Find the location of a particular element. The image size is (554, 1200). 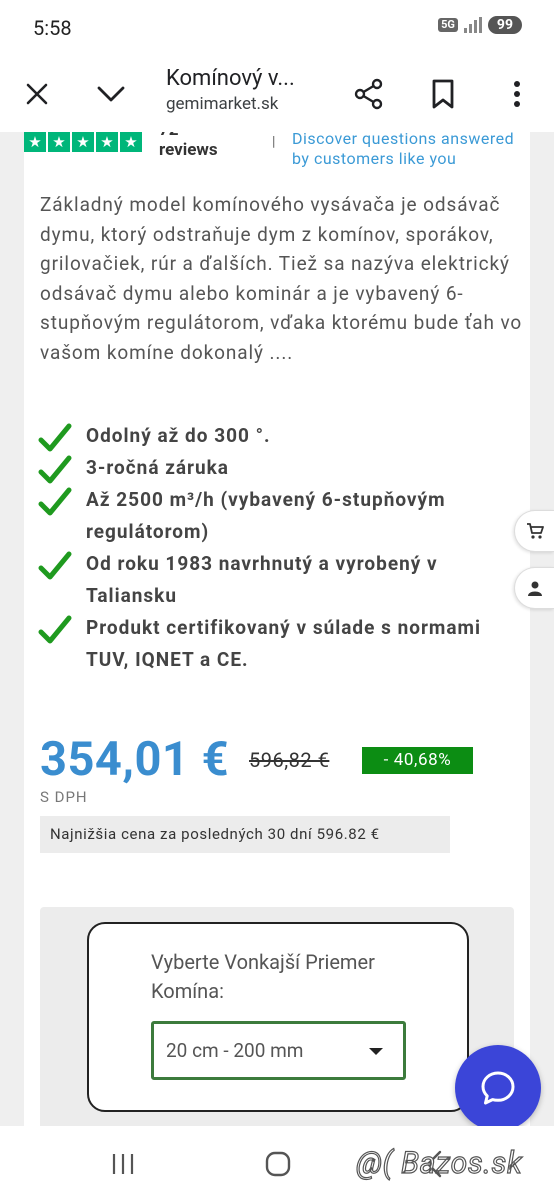

chat-icon is located at coordinates (498, 1088).